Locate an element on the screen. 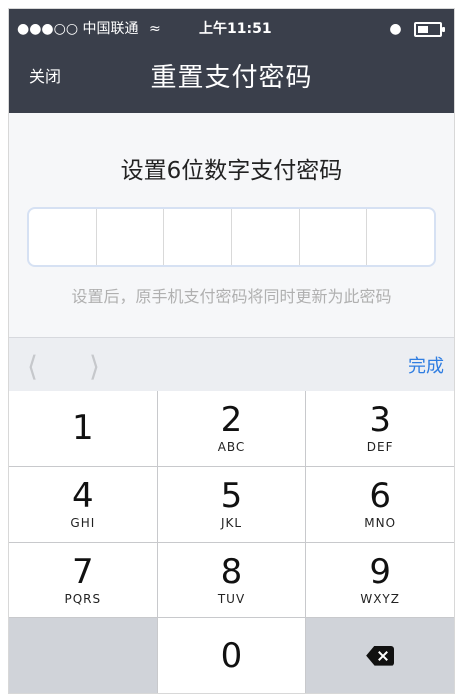 The height and width of the screenshot is (696, 460). carrier-text: ●●●○○ 中国联通 is located at coordinates (78, 29).